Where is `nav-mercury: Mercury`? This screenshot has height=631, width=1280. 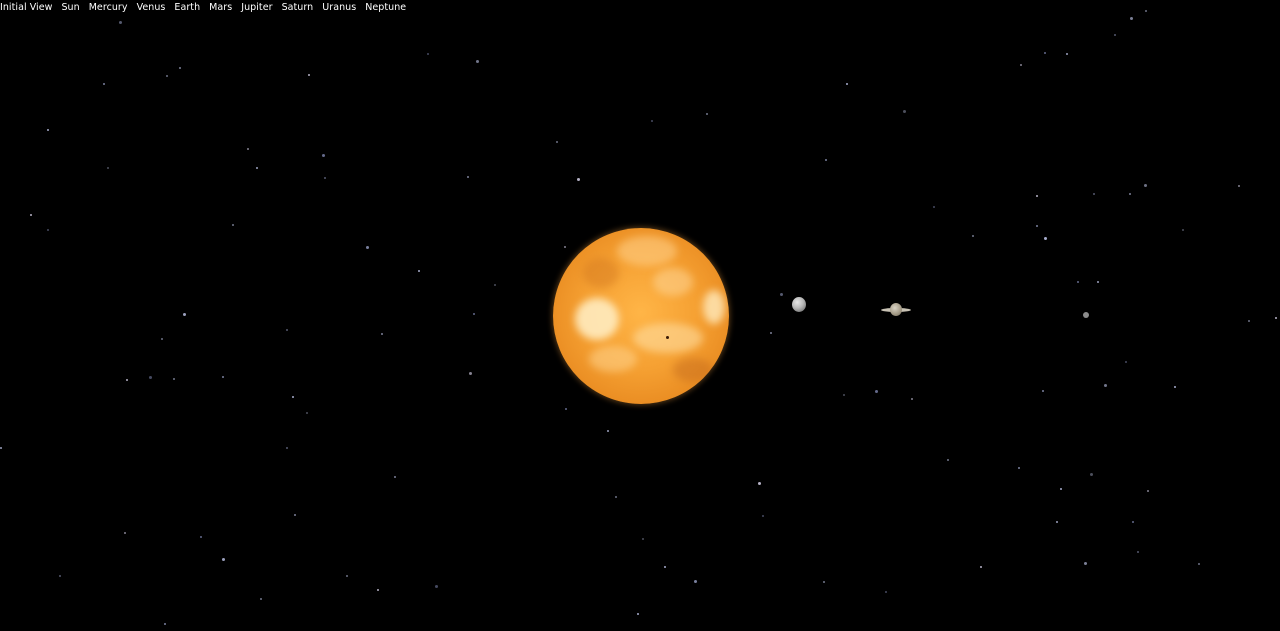
nav-mercury: Mercury is located at coordinates (108, 8).